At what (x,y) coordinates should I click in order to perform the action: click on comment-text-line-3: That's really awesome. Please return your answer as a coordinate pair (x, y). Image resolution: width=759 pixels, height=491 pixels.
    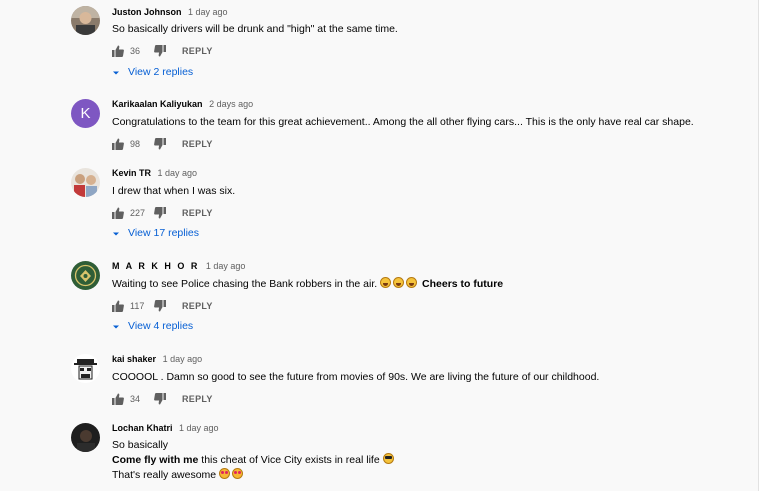
    Looking at the image, I should click on (178, 475).